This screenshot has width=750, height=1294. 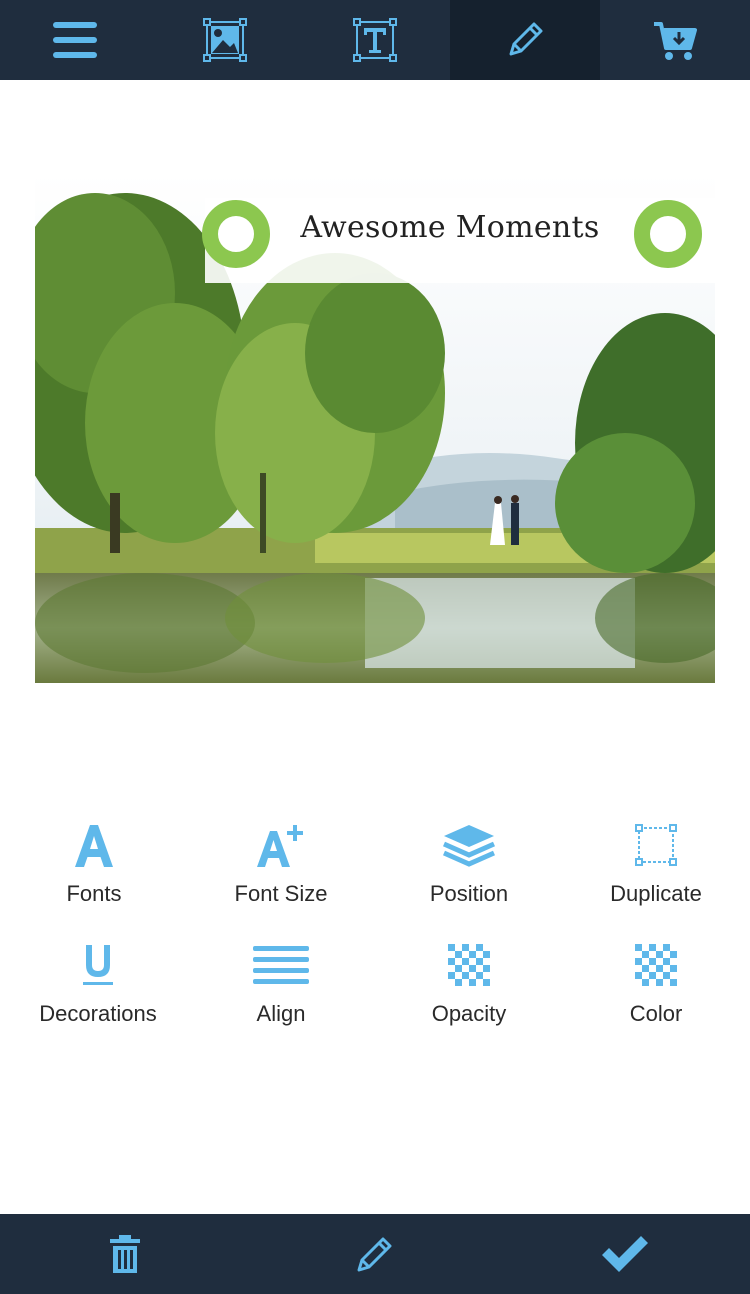 I want to click on cart-button, so click(x=675, y=40).